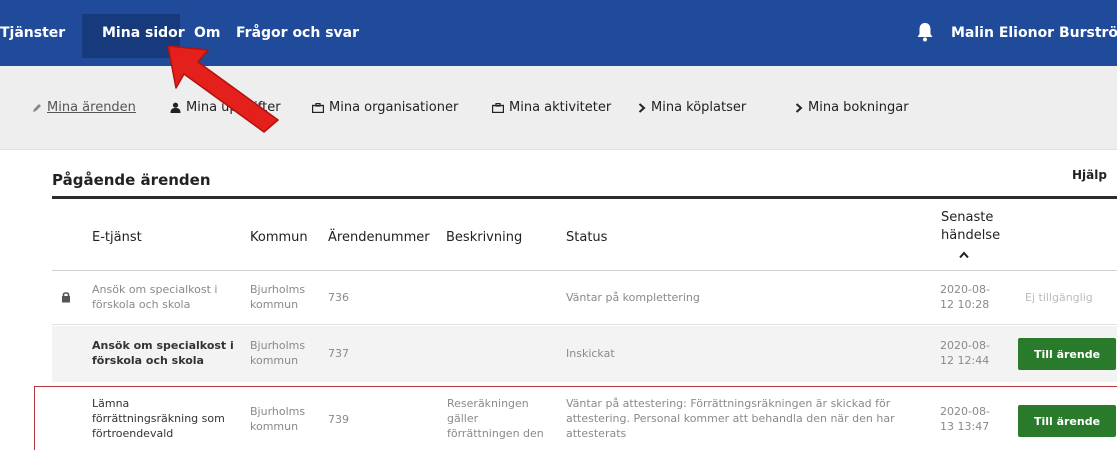  I want to click on cell-line: förrättningen den, so click(495, 433).